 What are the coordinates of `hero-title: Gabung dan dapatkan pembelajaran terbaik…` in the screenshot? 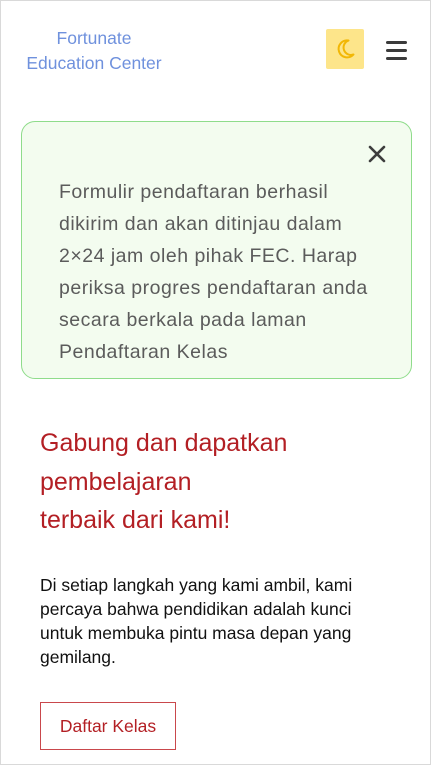 It's located at (210, 482).